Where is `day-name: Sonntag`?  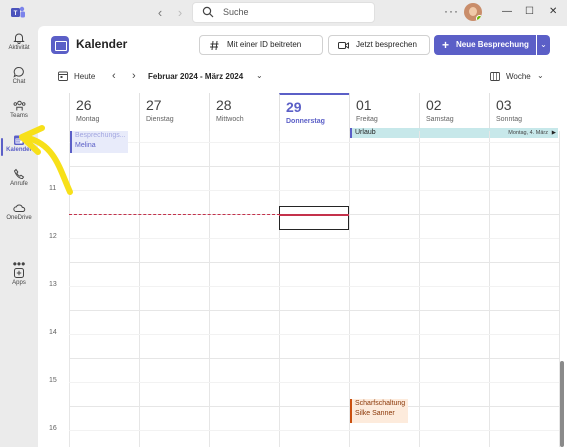 day-name: Sonntag is located at coordinates (509, 119).